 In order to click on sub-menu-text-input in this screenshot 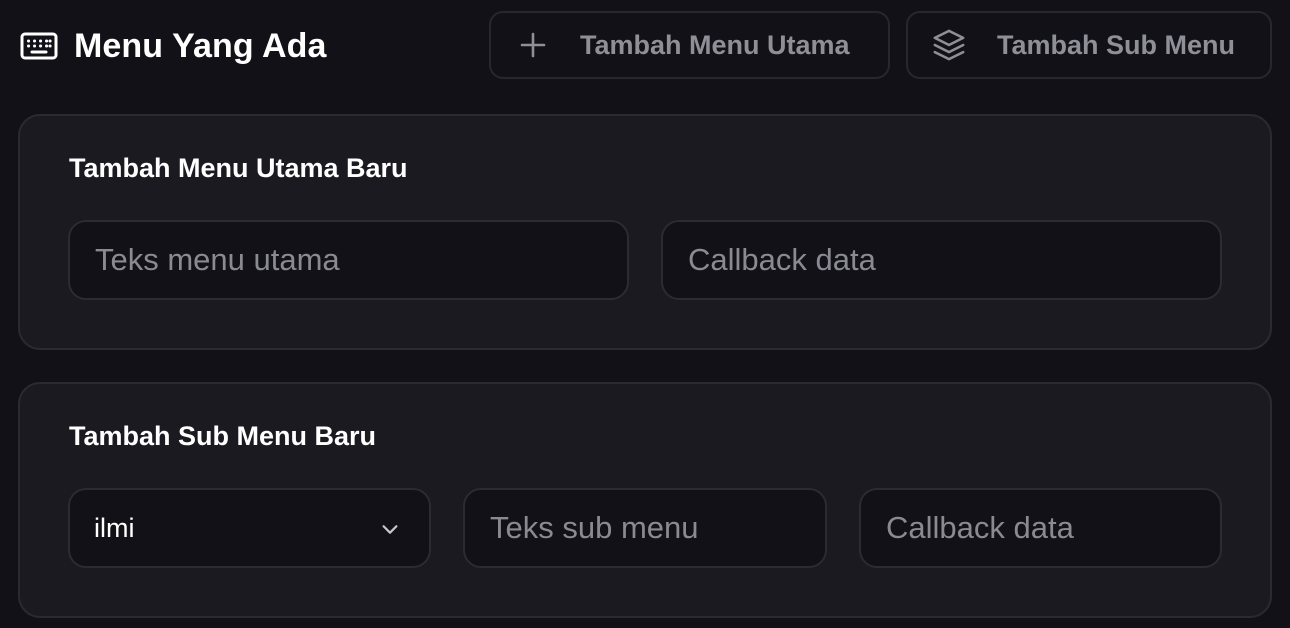, I will do `click(645, 528)`.